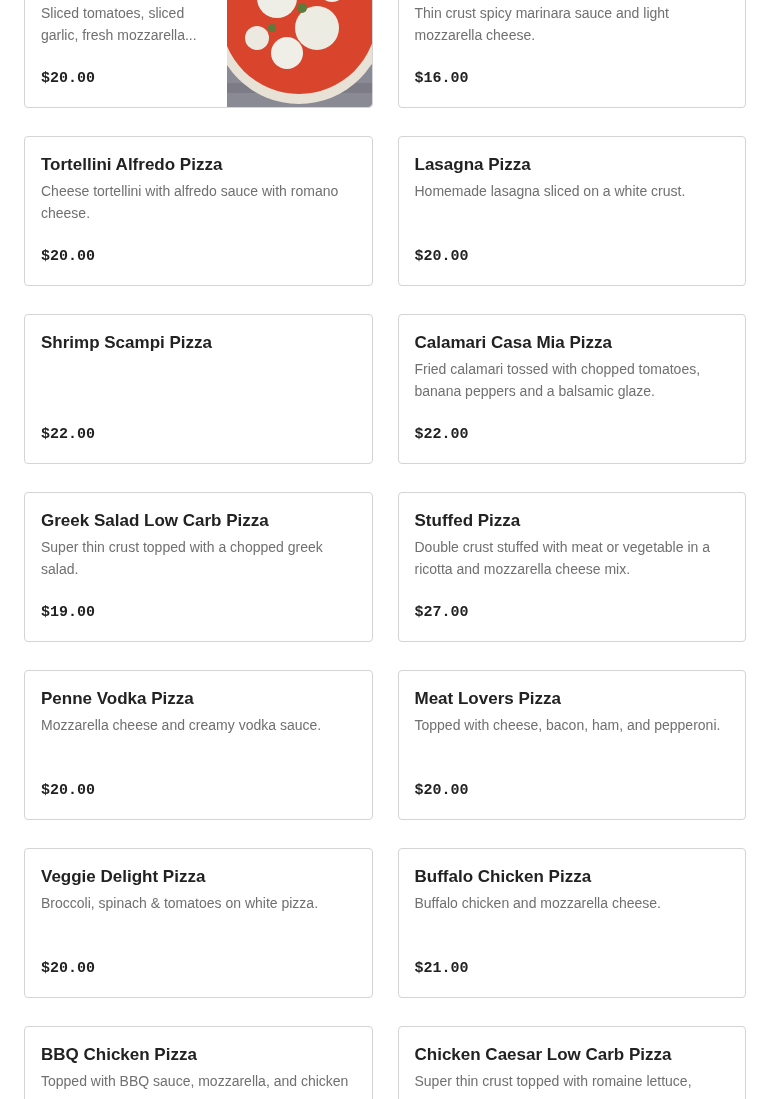 This screenshot has height=1099, width=770. I want to click on menu-item-card: Penne Vodka Pizza Mozzarella cheese and creamy vodka sauce. $20.00, so click(198, 745).